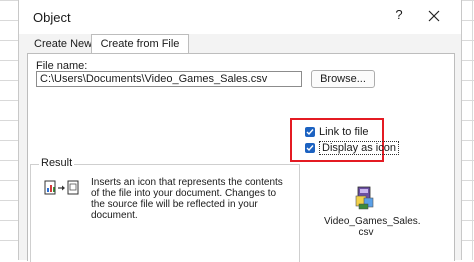  Describe the element at coordinates (372, 221) in the screenshot. I see `preview-name-line-1: Video_Games_Sales.` at that location.